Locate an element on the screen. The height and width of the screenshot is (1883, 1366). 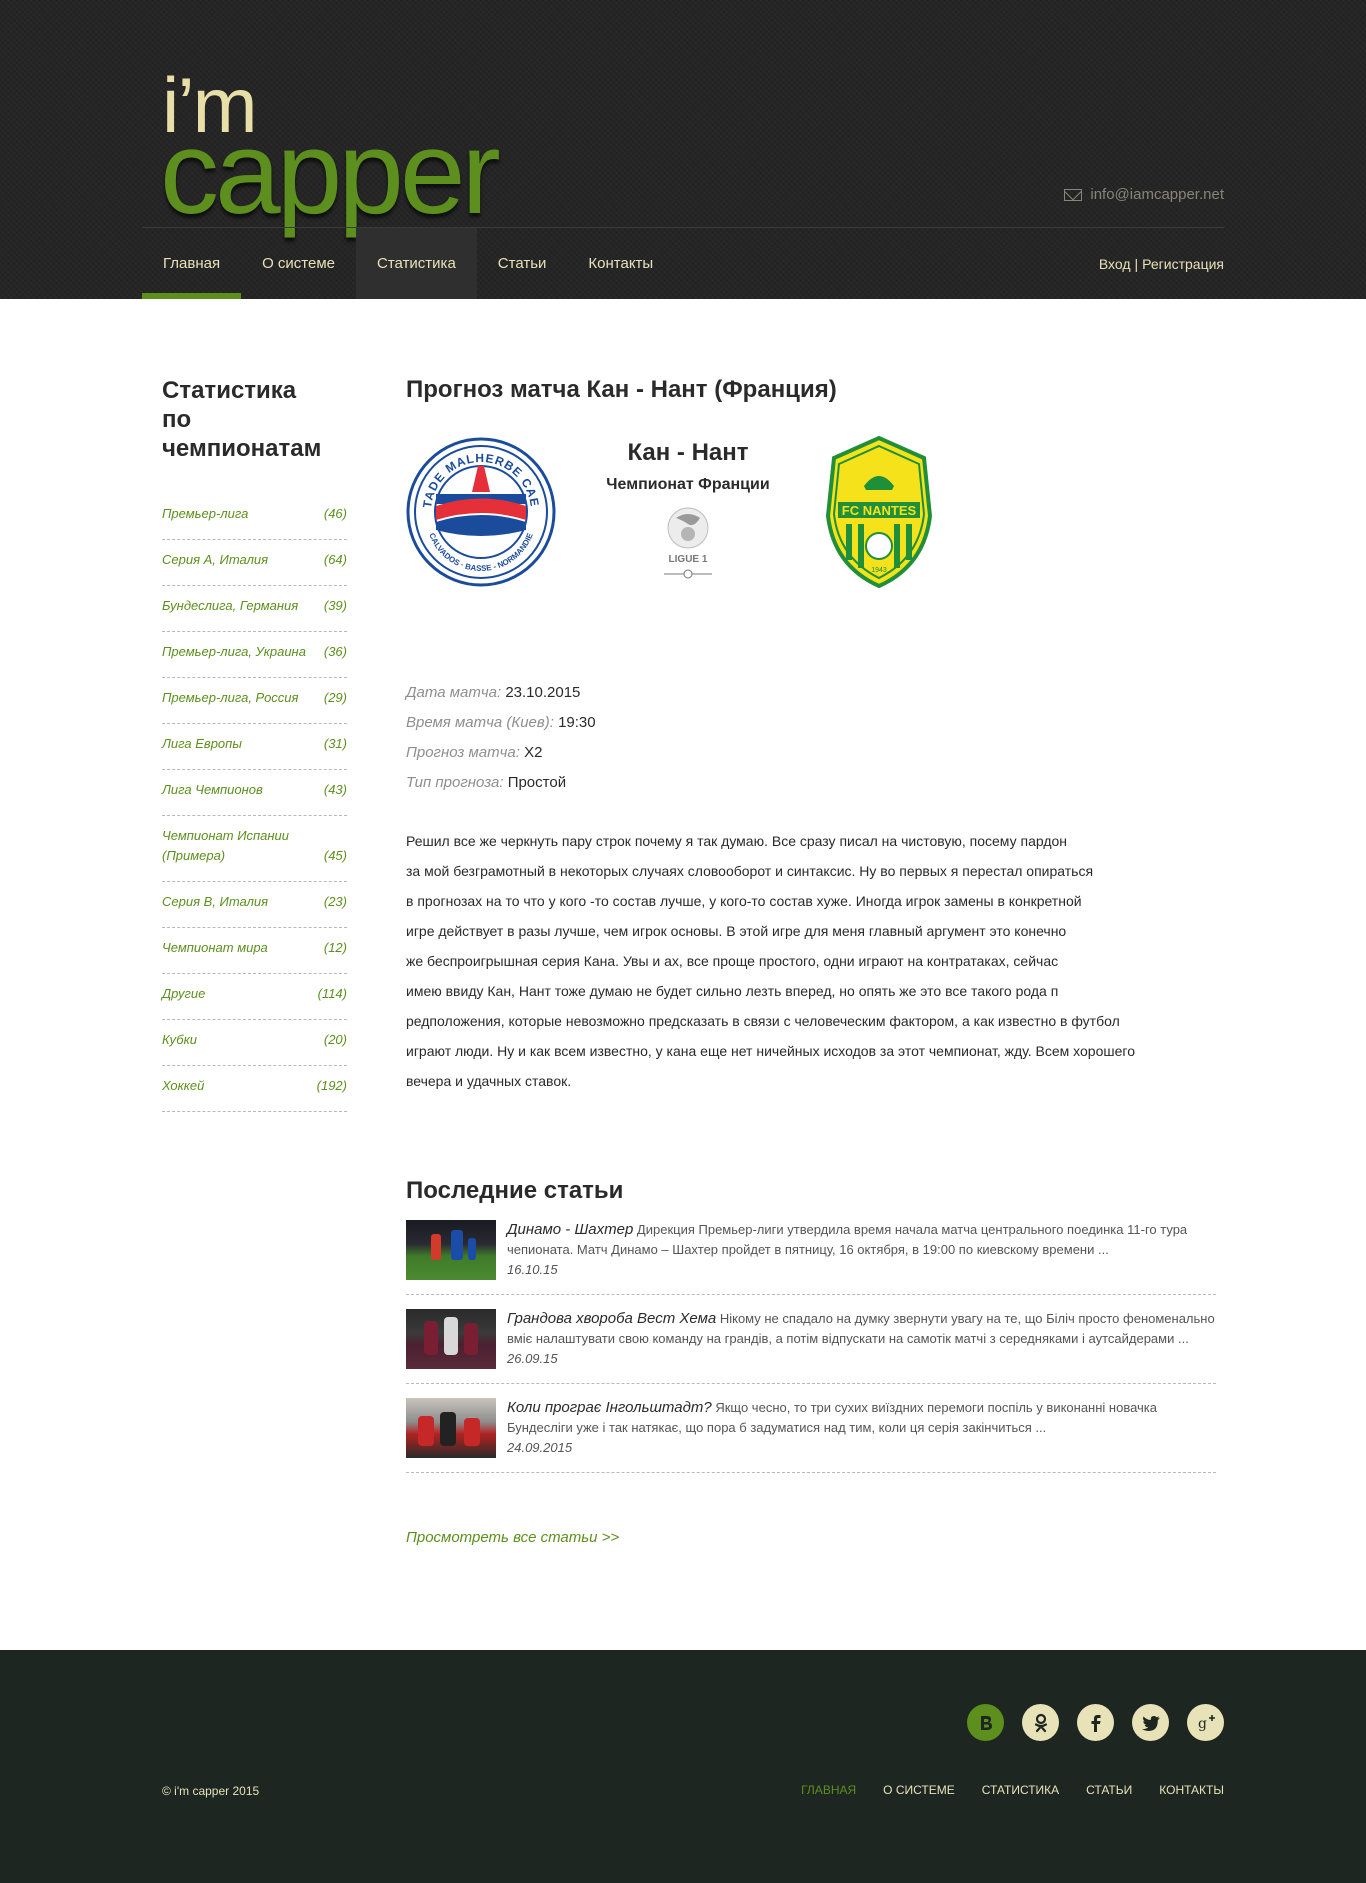
google-plus-icon: g is located at coordinates (1205, 1722).